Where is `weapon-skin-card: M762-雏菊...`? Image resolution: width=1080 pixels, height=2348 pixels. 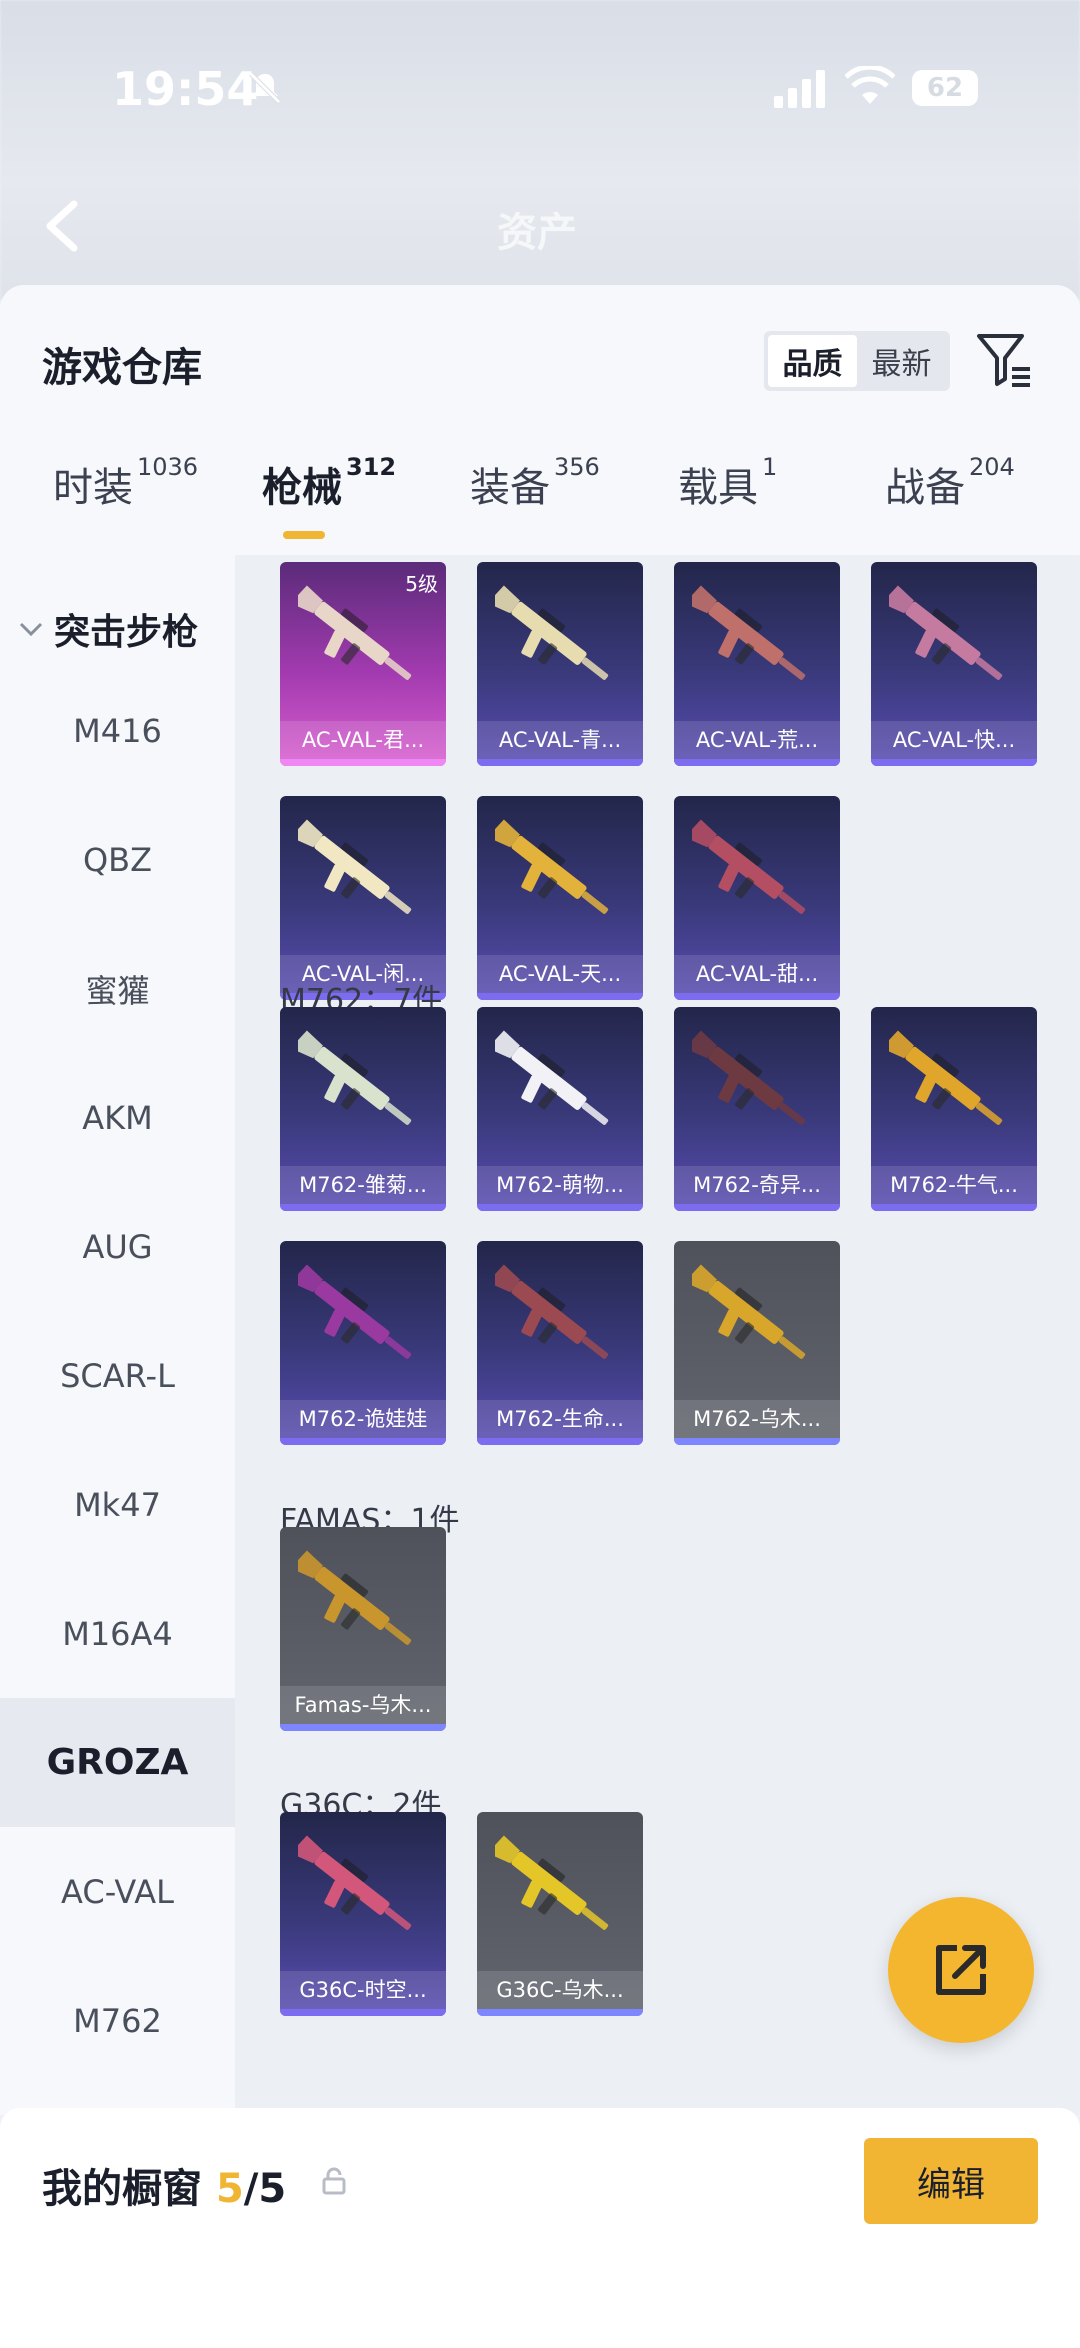 weapon-skin-card: M762-雏菊... is located at coordinates (363, 1109).